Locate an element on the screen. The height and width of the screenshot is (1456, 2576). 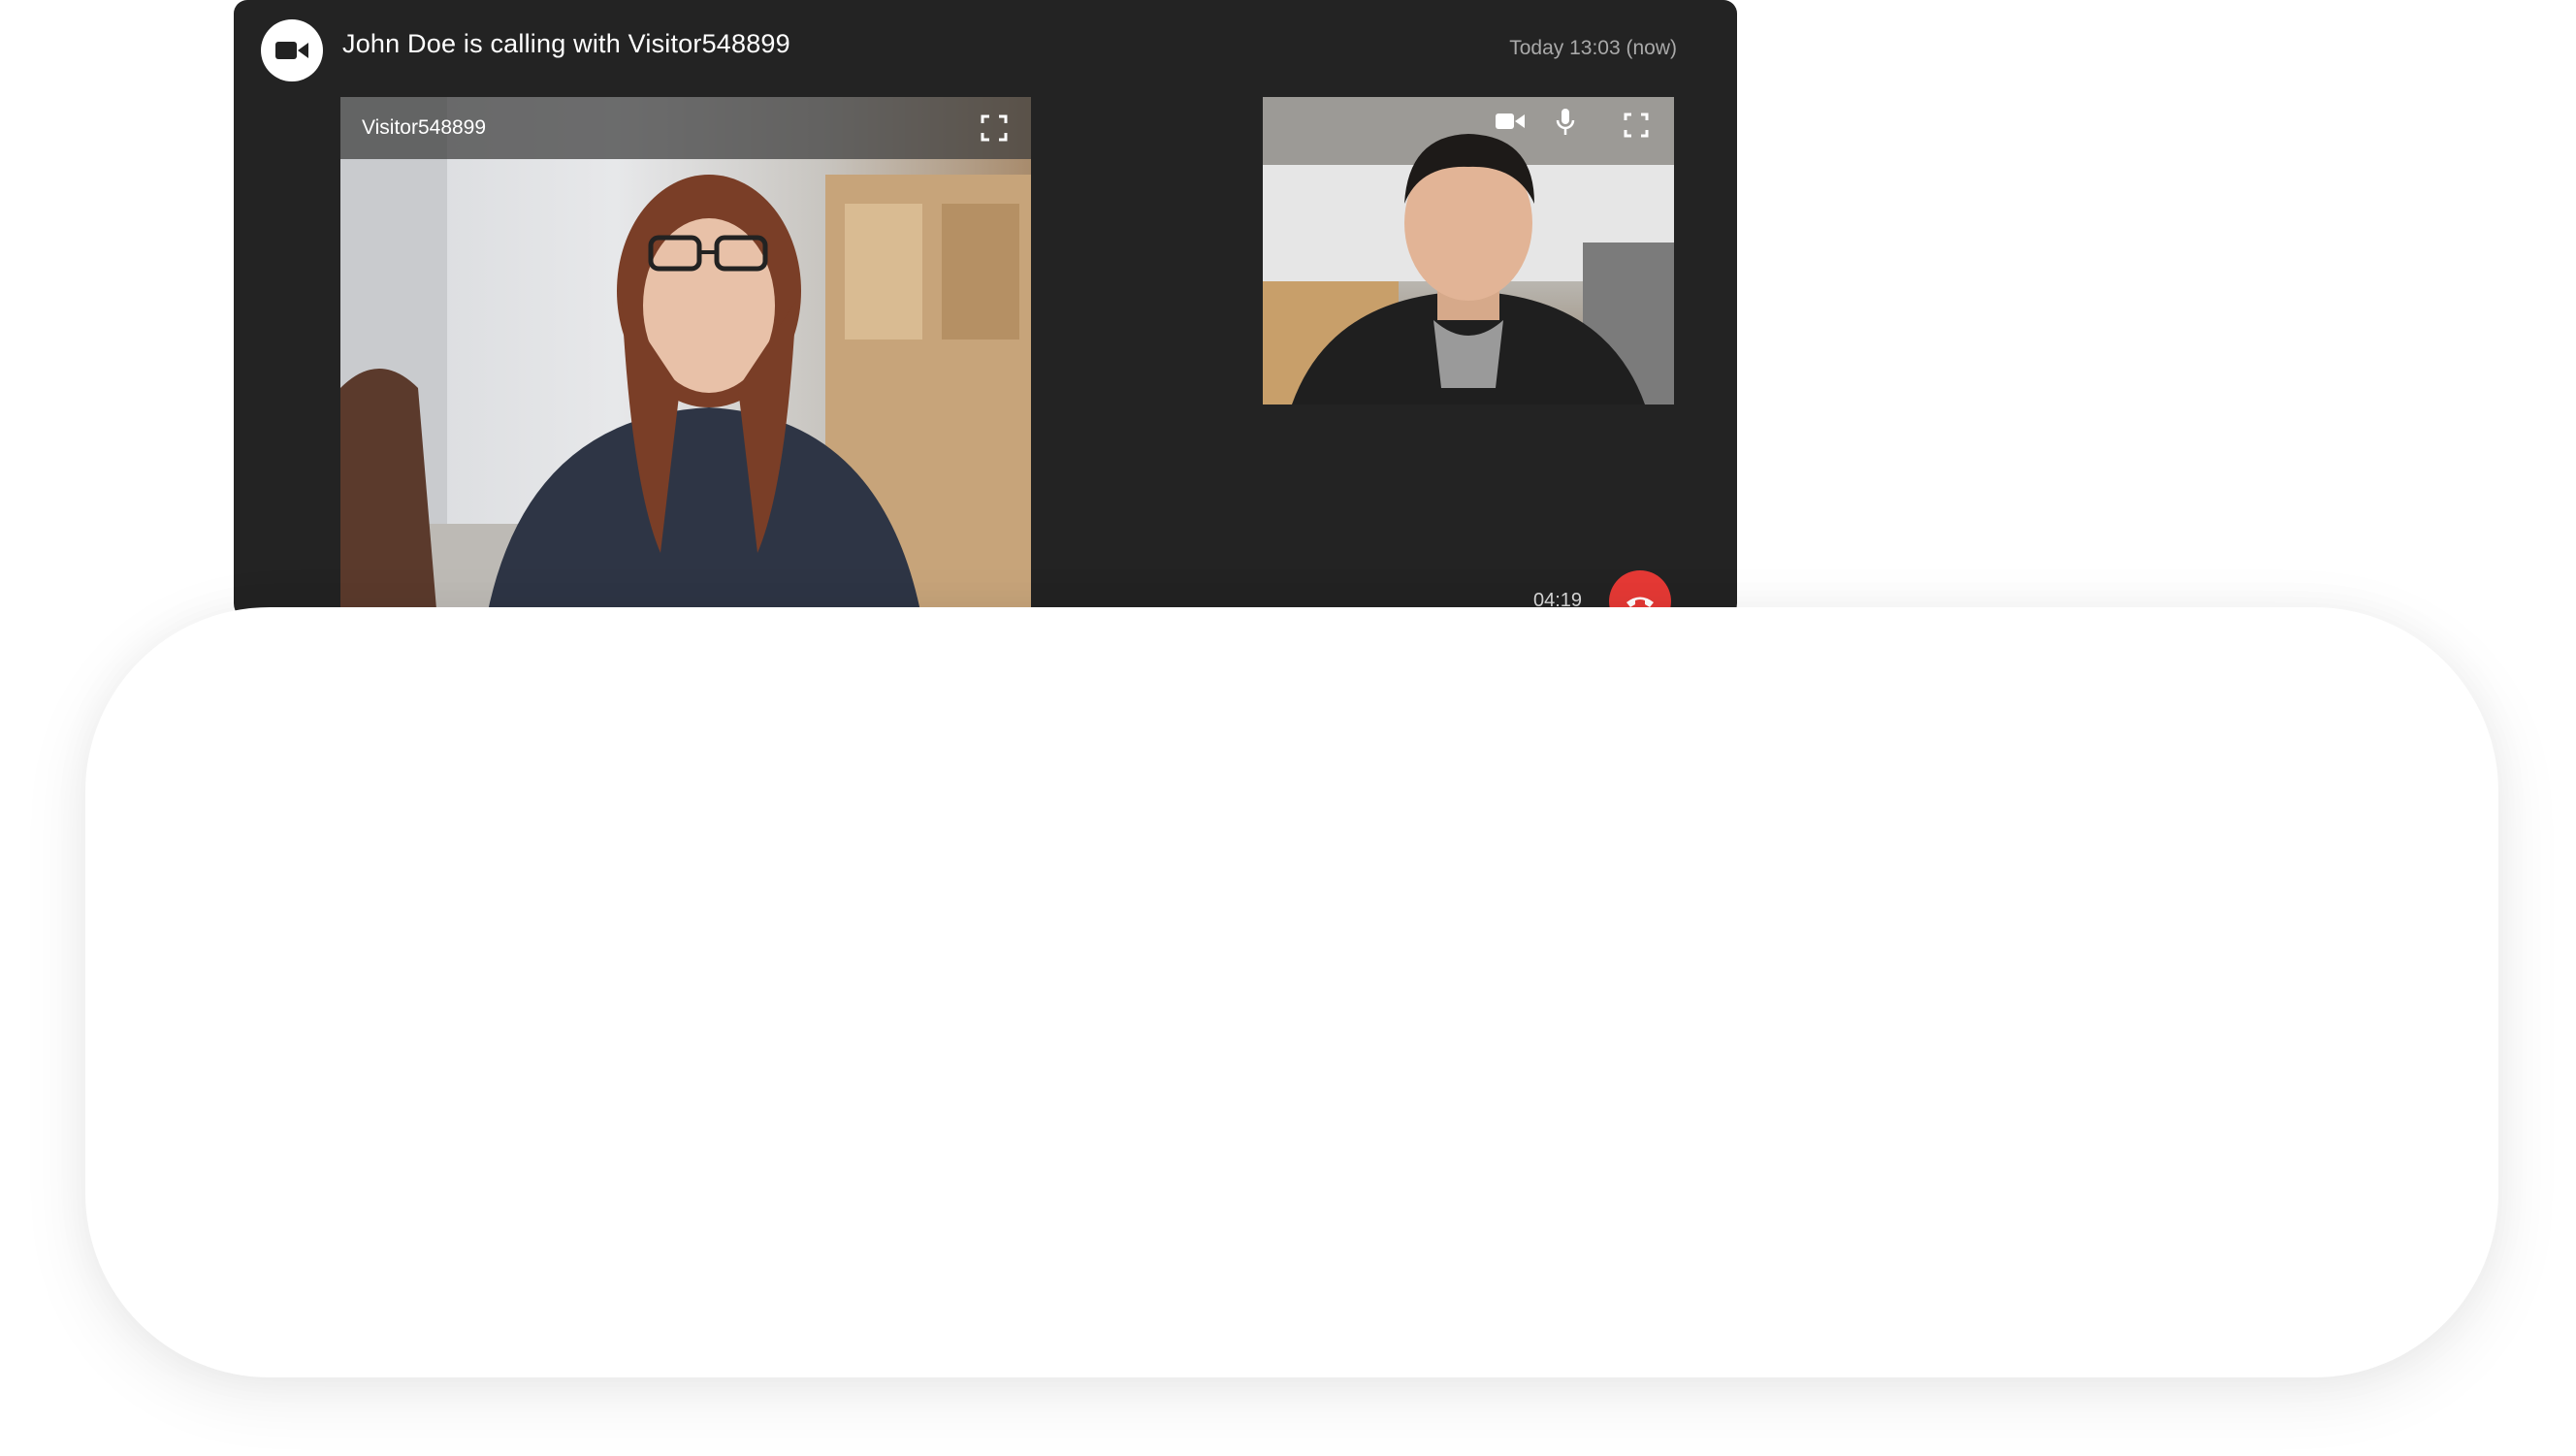
camera-toggle-icon is located at coordinates (1510, 124).